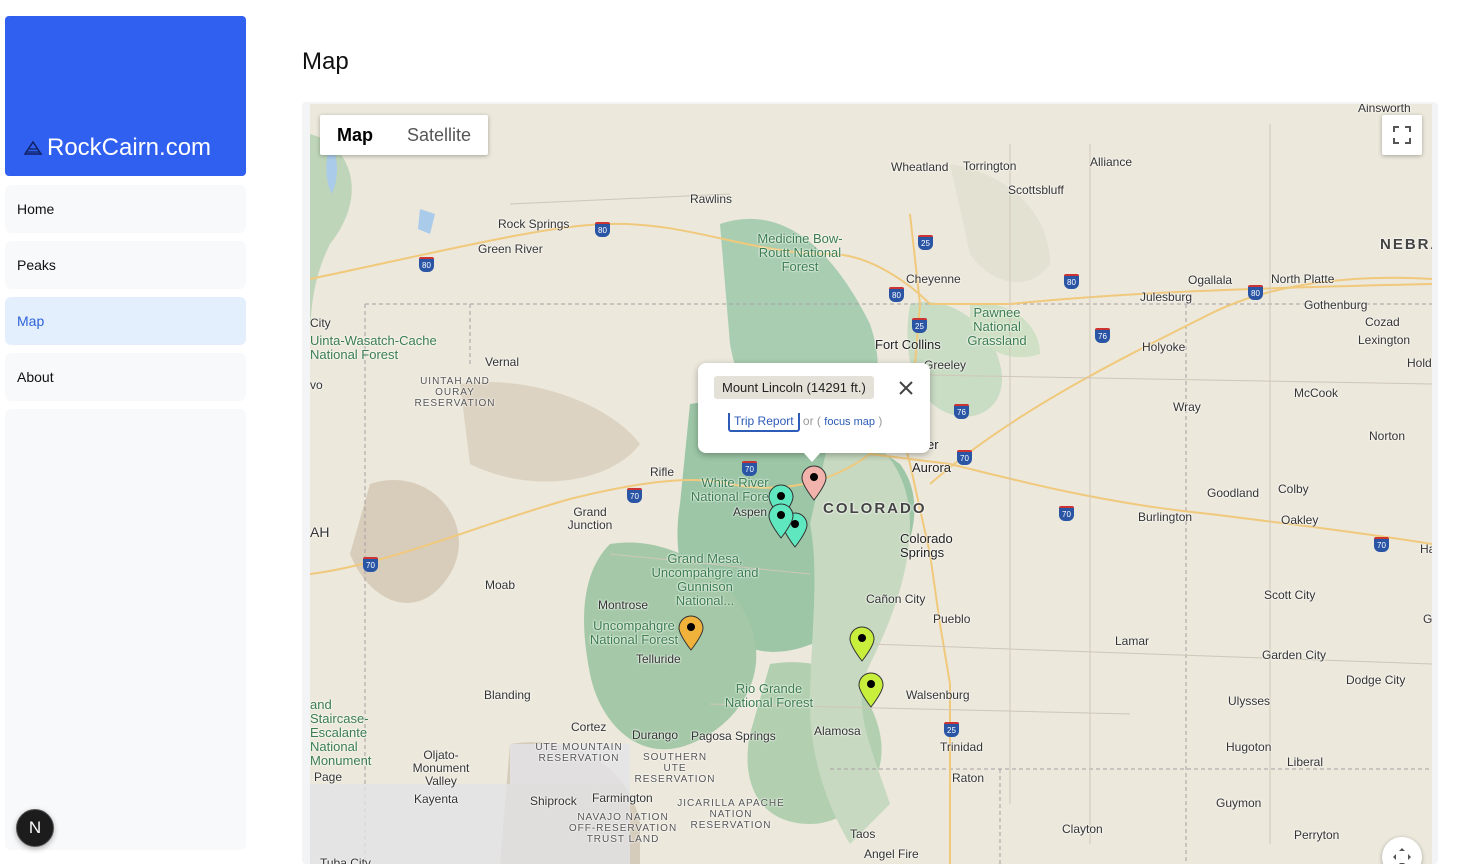 This screenshot has width=1482, height=864. I want to click on state-label: NEBRA, so click(1406, 244).